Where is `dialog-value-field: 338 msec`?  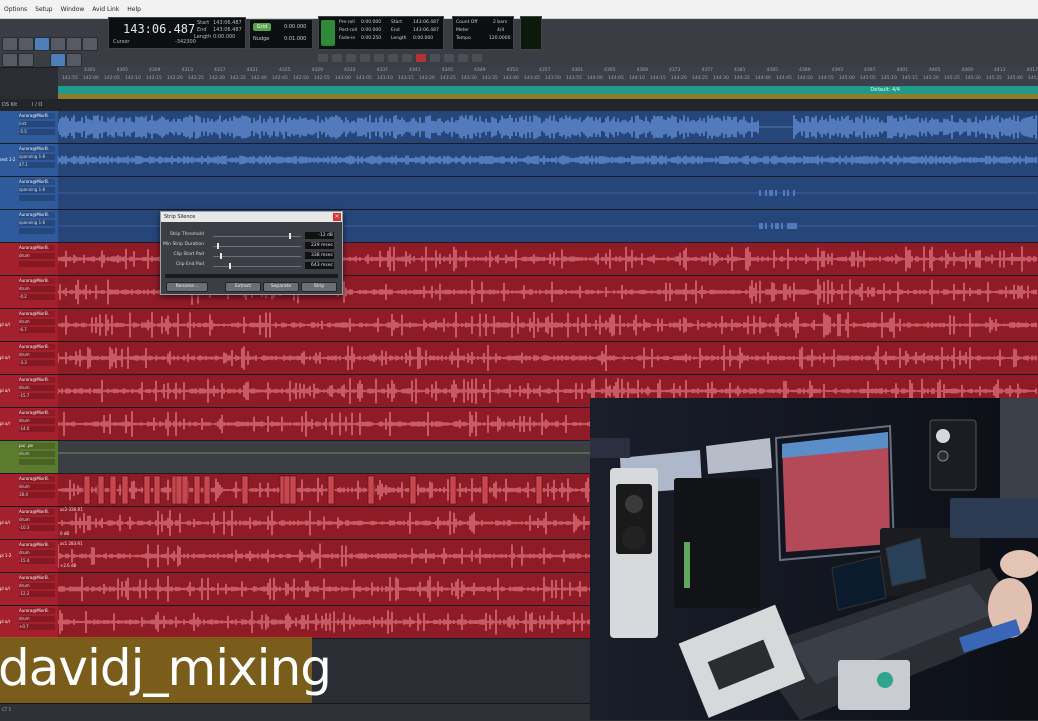
dialog-value-field: 338 msec is located at coordinates (319, 255).